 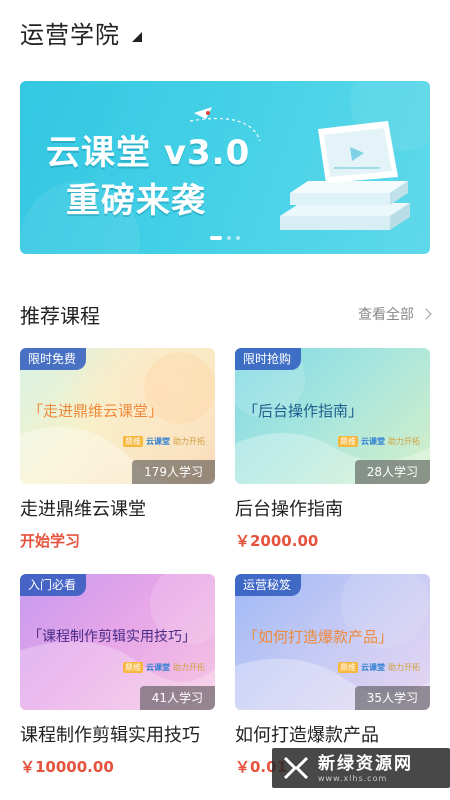 What do you see at coordinates (332, 510) in the screenshot?
I see `course-name: 后台操作指南` at bounding box center [332, 510].